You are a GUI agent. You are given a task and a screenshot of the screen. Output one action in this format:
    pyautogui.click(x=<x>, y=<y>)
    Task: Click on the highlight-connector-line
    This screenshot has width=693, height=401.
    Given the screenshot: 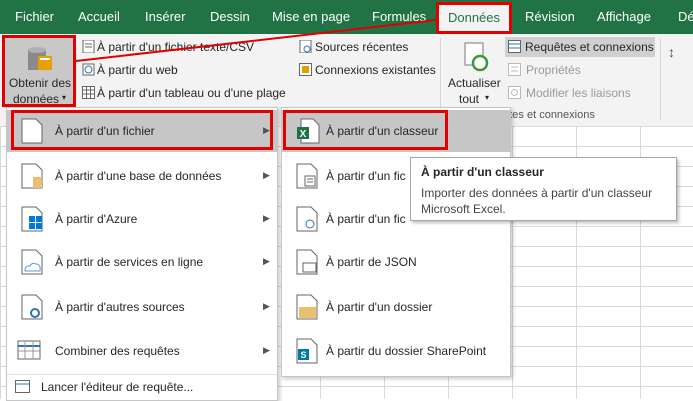 What is the action you would take?
    pyautogui.click(x=256, y=40)
    